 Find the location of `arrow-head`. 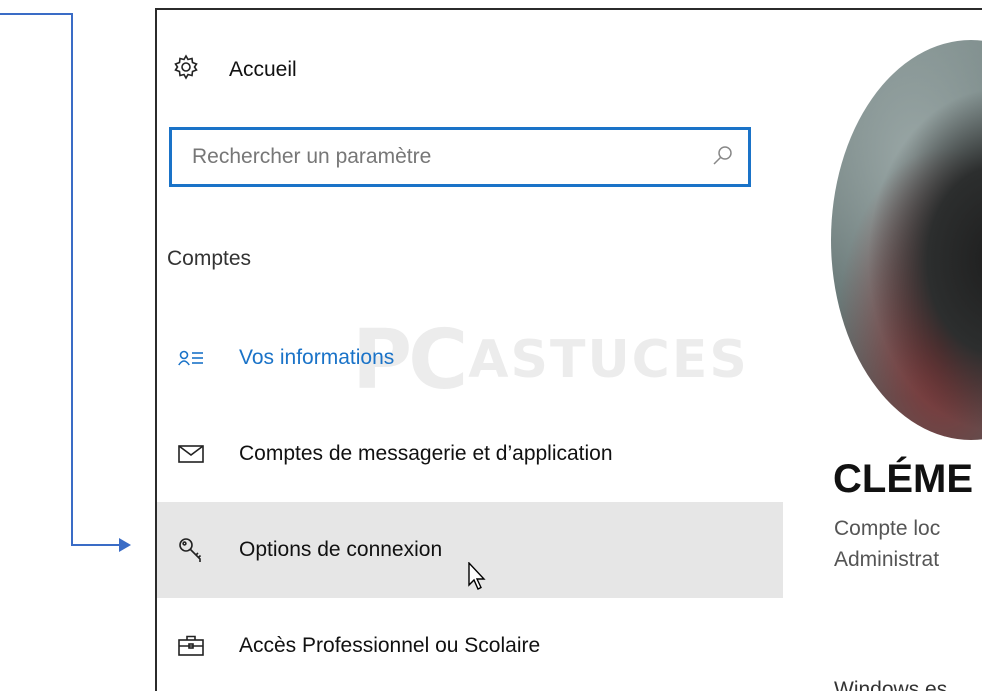

arrow-head is located at coordinates (125, 545).